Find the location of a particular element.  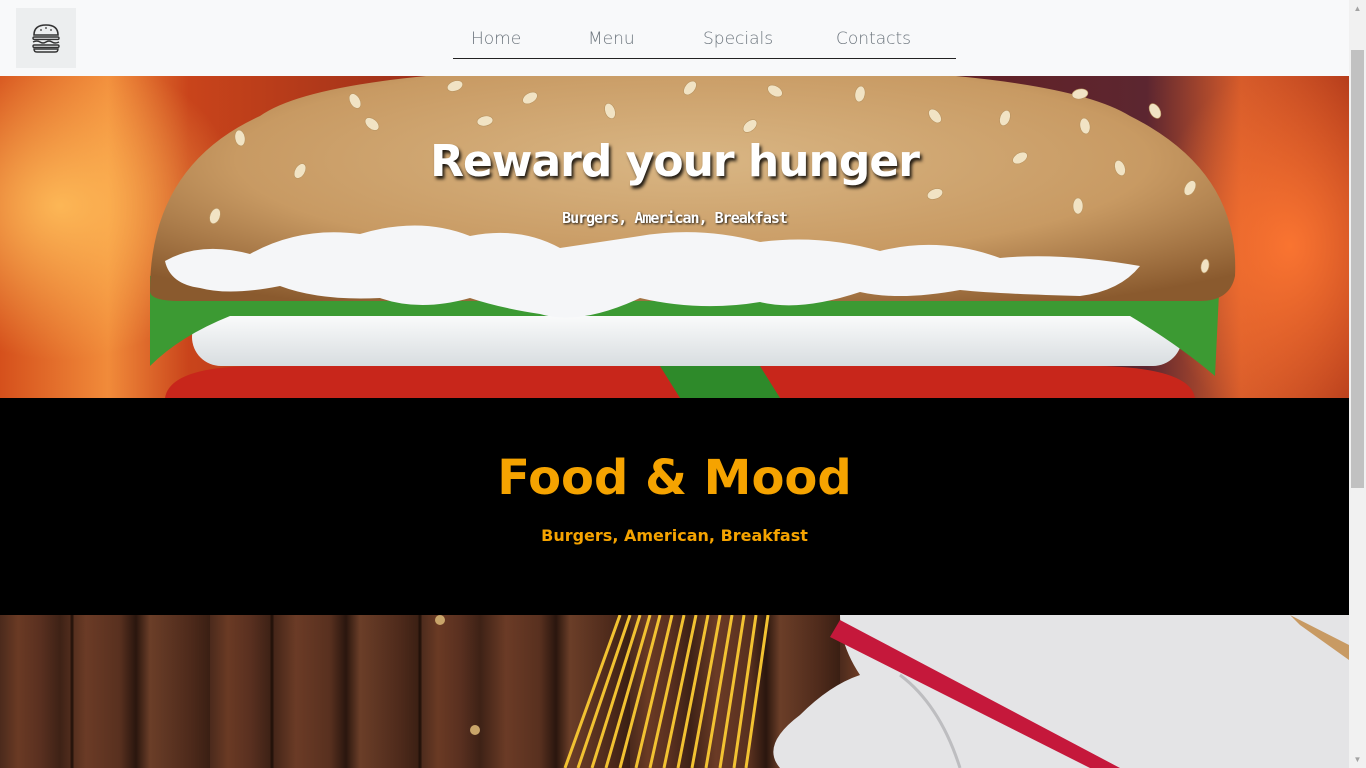

nav-link-contacts: Contacts is located at coordinates (873, 39).